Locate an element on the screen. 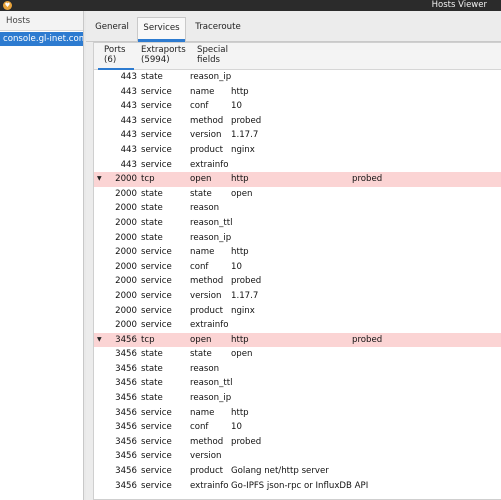 The image size is (501, 500). window-title: Hosts Viewer is located at coordinates (459, 5).